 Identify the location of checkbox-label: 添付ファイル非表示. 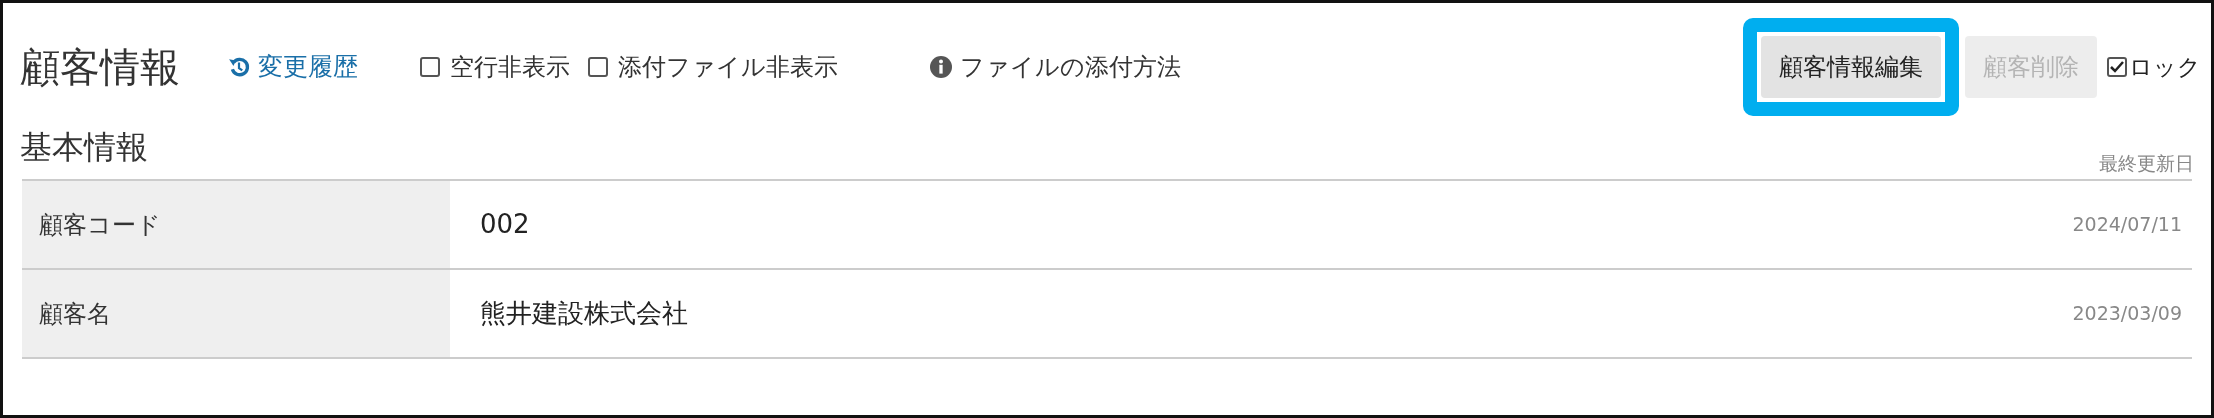
(728, 67).